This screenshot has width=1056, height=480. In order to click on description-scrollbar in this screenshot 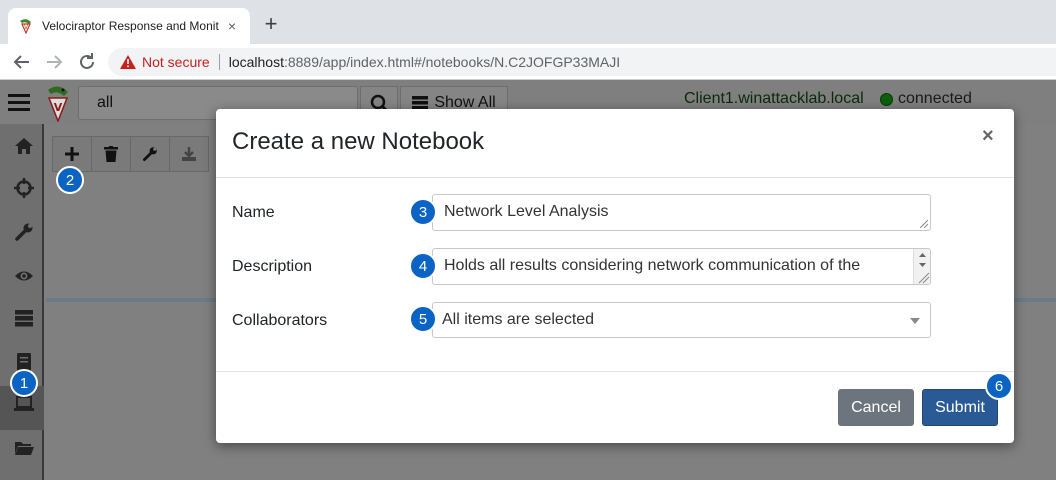, I will do `click(921, 266)`.